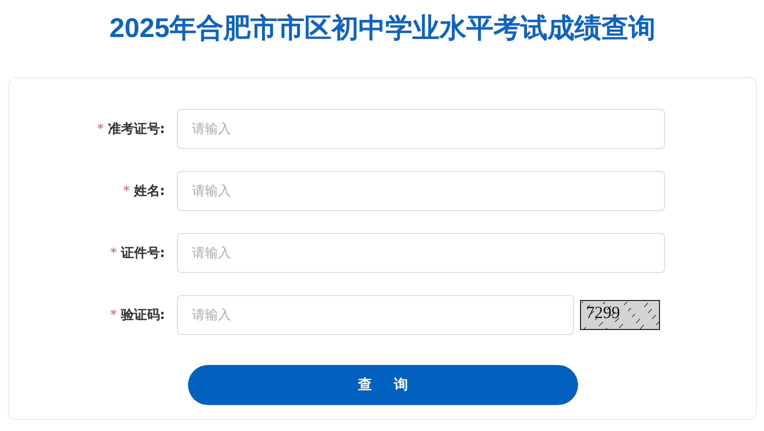 The height and width of the screenshot is (431, 764). Describe the element at coordinates (136, 129) in the screenshot. I see `field-label: 准考证号:` at that location.